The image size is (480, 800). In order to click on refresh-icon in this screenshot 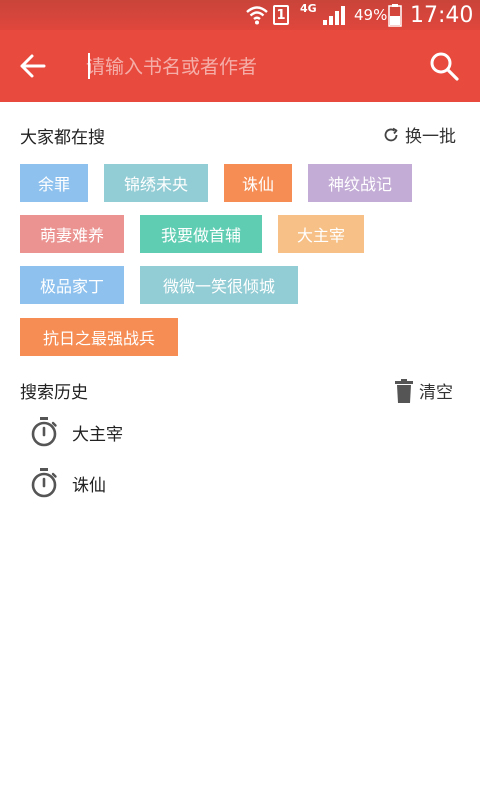, I will do `click(391, 134)`.